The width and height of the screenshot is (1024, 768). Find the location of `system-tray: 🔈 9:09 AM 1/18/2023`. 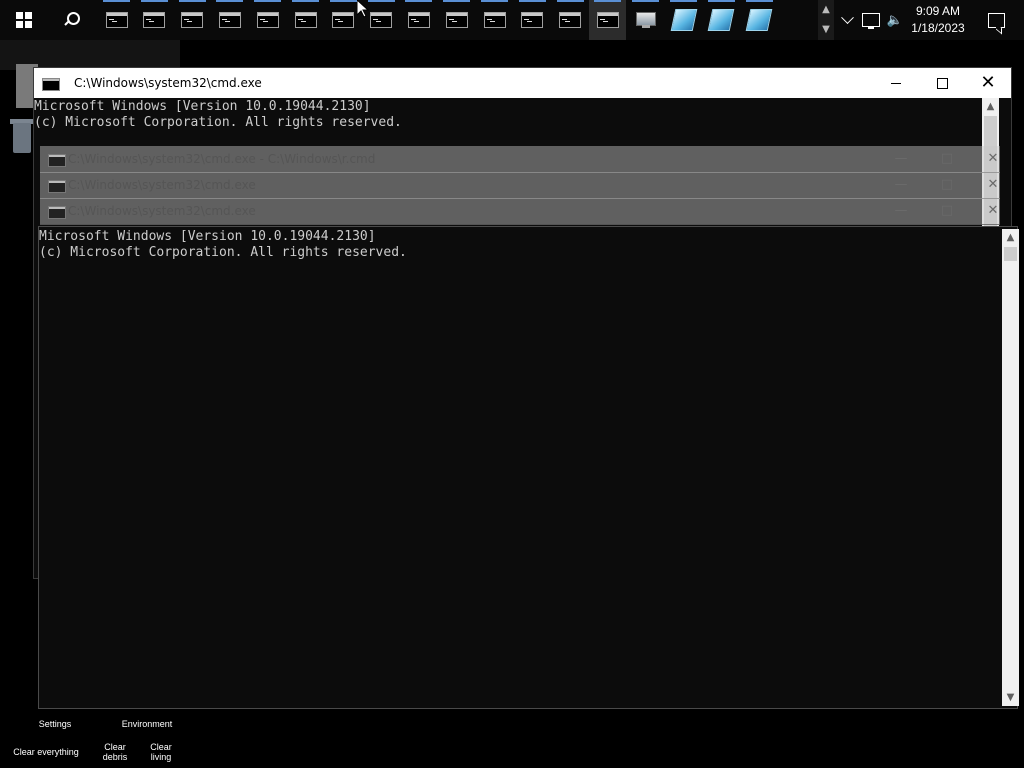

system-tray: 🔈 9:09 AM 1/18/2023 is located at coordinates (930, 20).